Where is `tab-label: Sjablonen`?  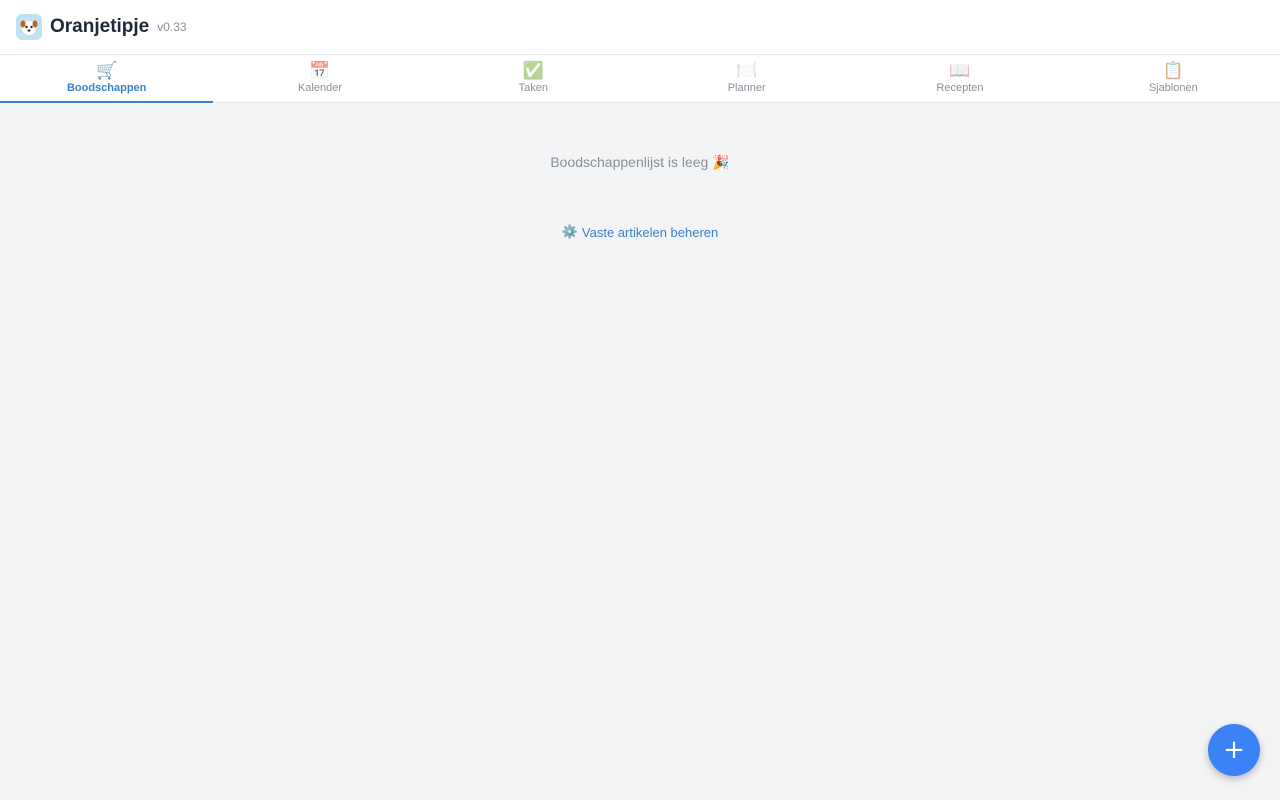
tab-label: Sjablonen is located at coordinates (1173, 88).